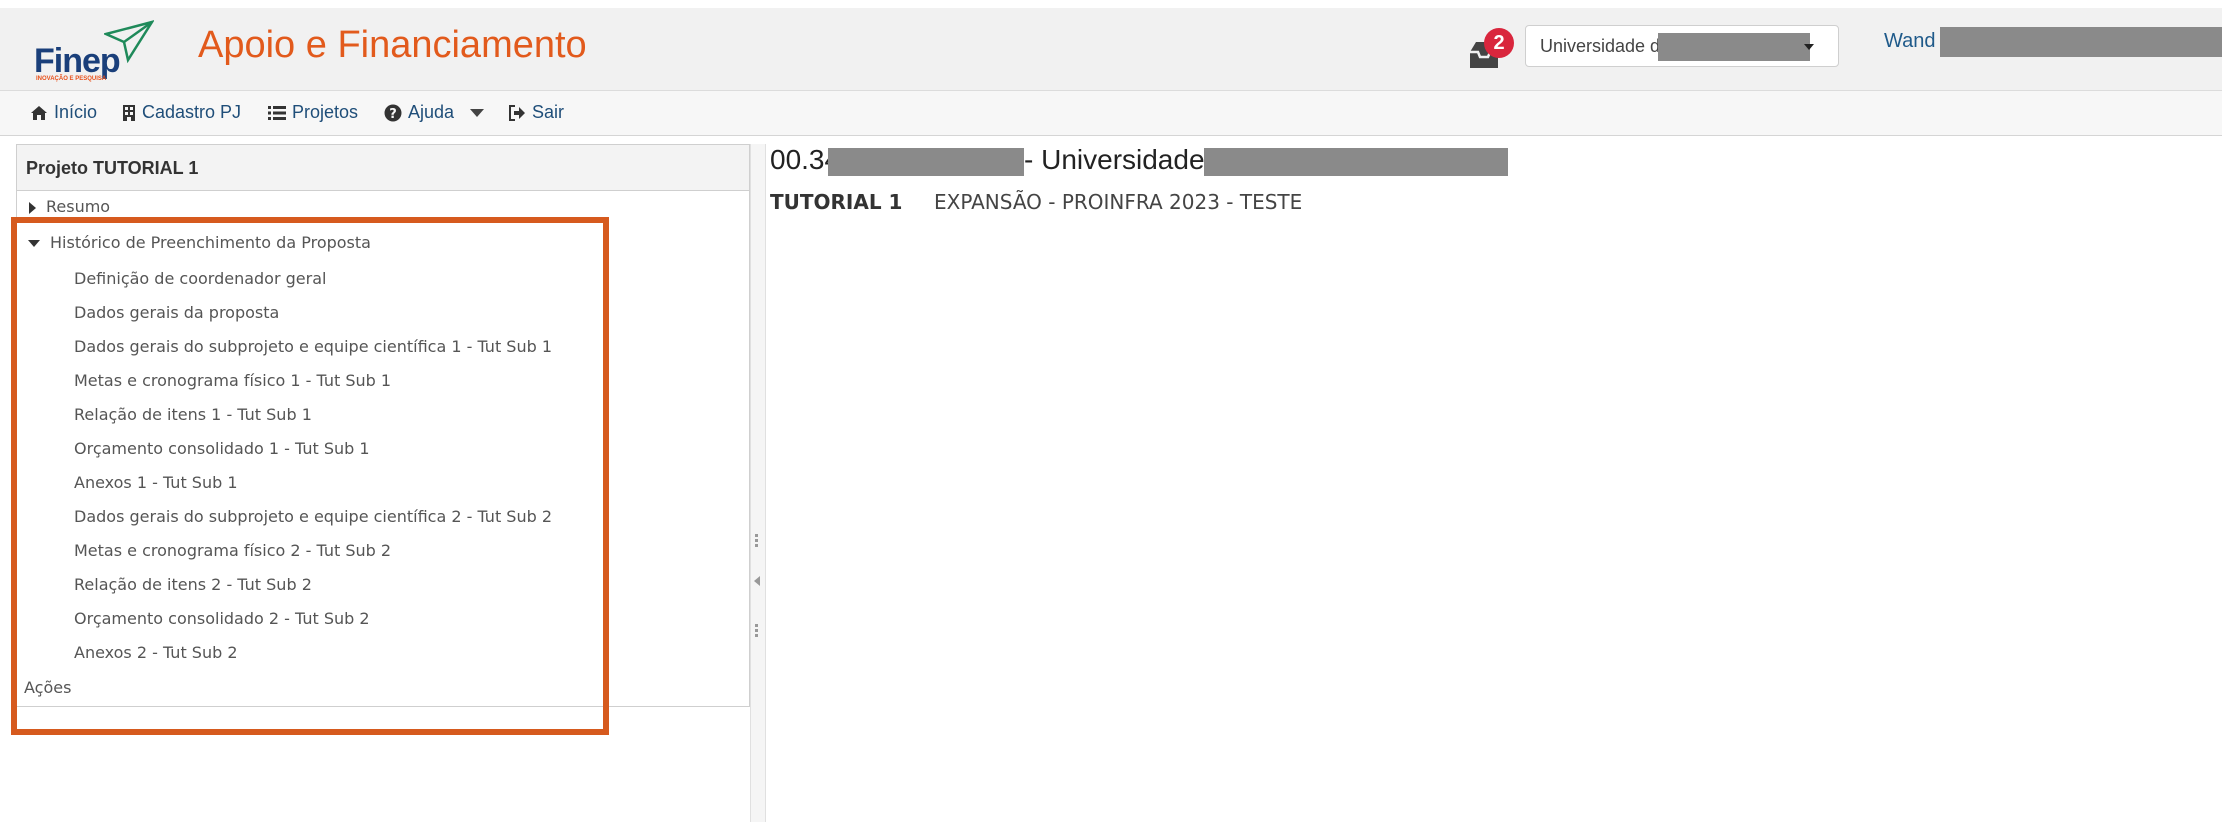 The width and height of the screenshot is (2222, 822). What do you see at coordinates (232, 380) in the screenshot?
I see `tree-item: Metas e cronograma físico 1 - Tut Sub 1` at bounding box center [232, 380].